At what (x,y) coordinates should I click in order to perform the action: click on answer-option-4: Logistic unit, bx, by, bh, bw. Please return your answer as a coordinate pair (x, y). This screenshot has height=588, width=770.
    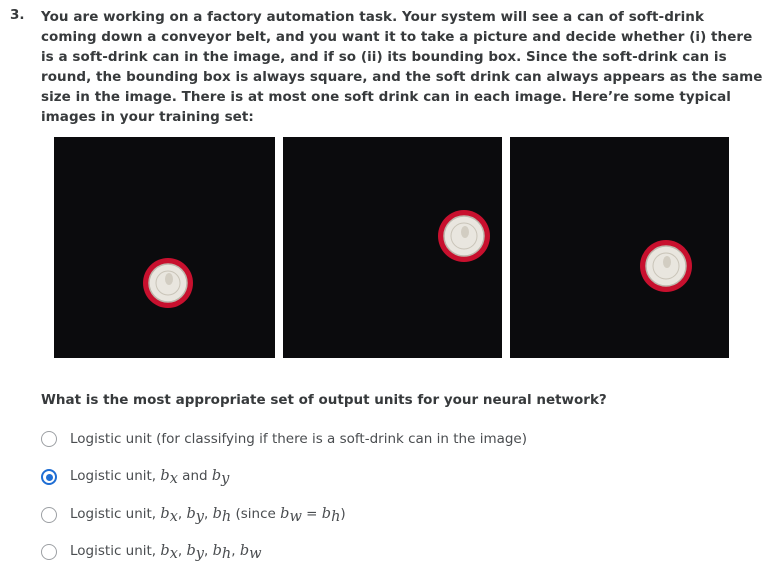
    Looking at the image, I should click on (151, 552).